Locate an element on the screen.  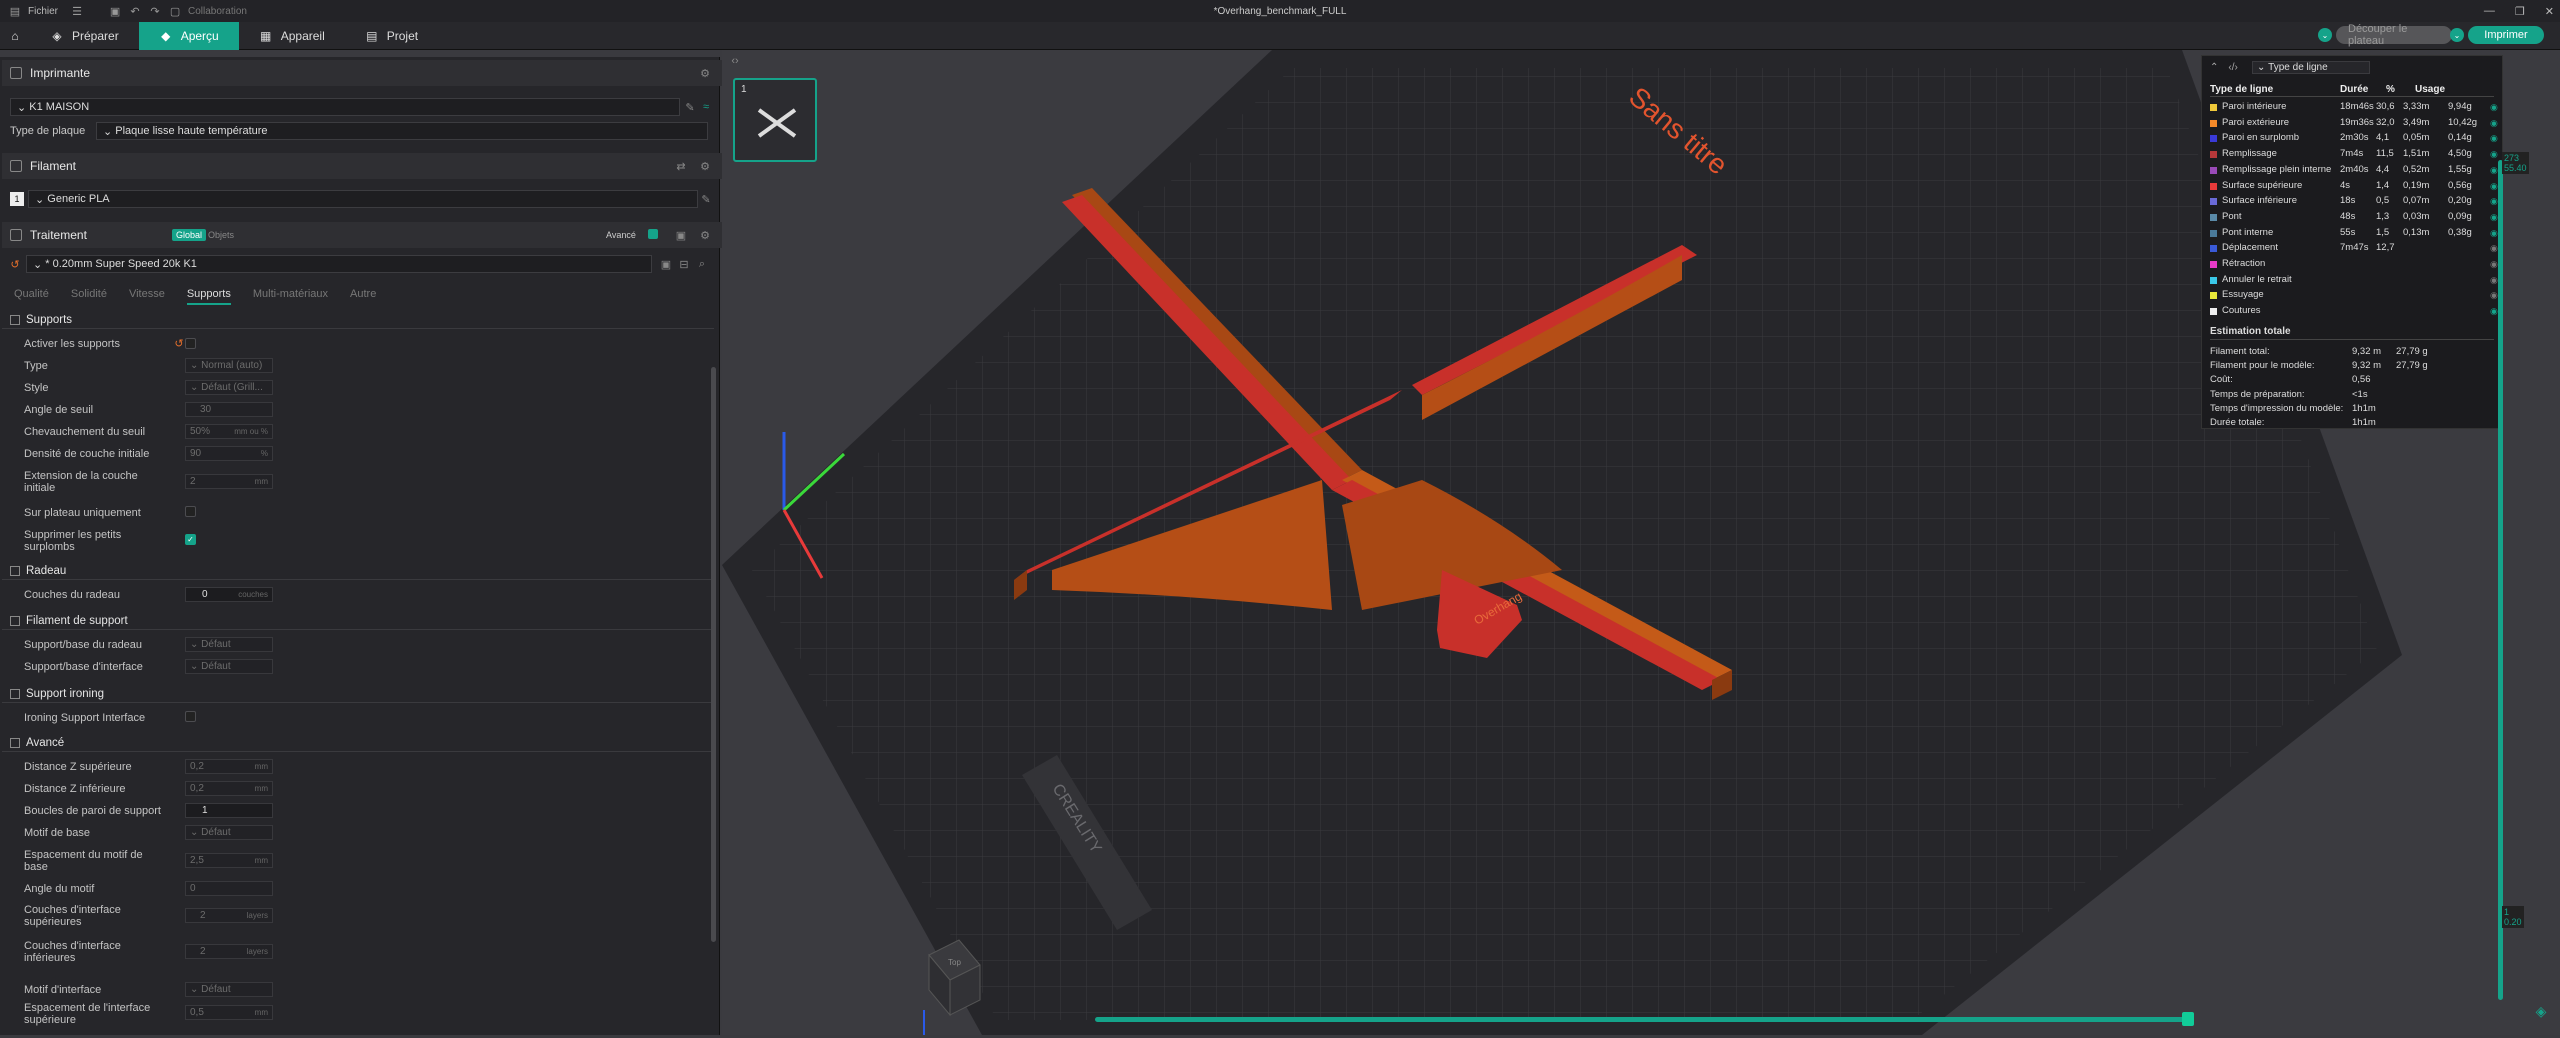
legend-row: Annuler le retrait ◉ is located at coordinates (2355, 281).